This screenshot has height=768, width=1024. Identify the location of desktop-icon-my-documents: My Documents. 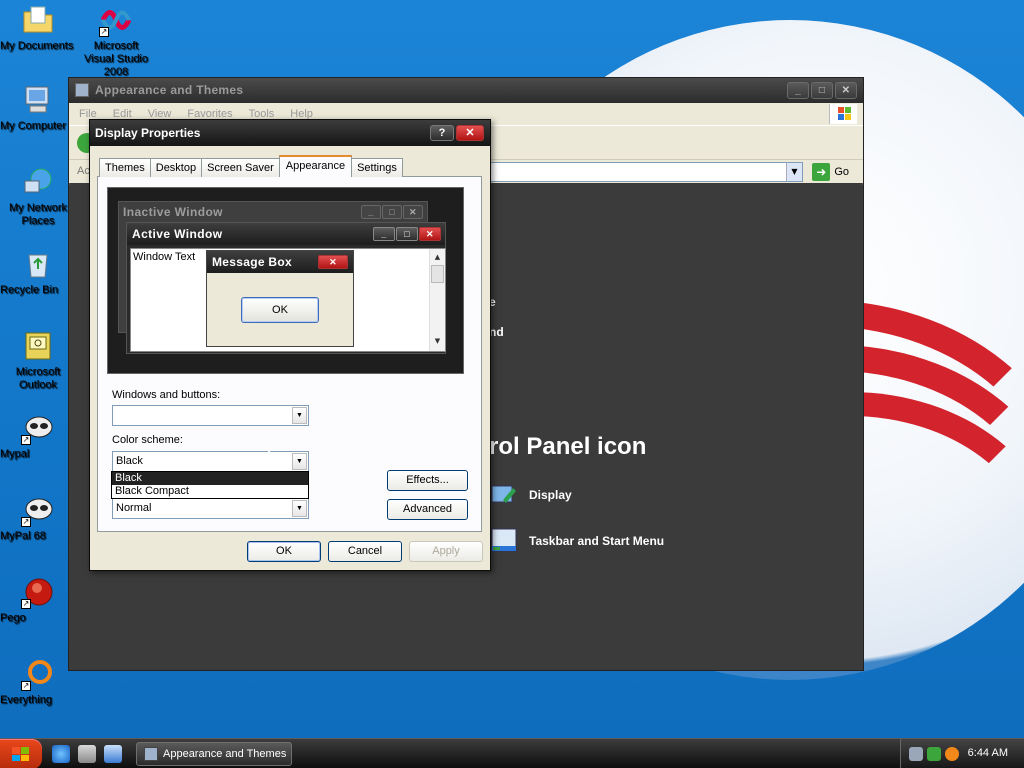
(38, 27).